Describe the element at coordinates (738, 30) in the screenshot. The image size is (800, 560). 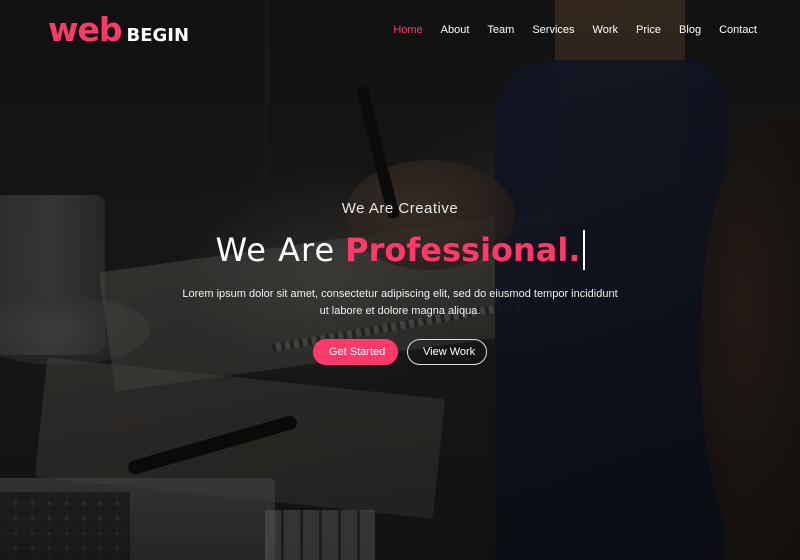
I see `nav-contact: Contact` at that location.